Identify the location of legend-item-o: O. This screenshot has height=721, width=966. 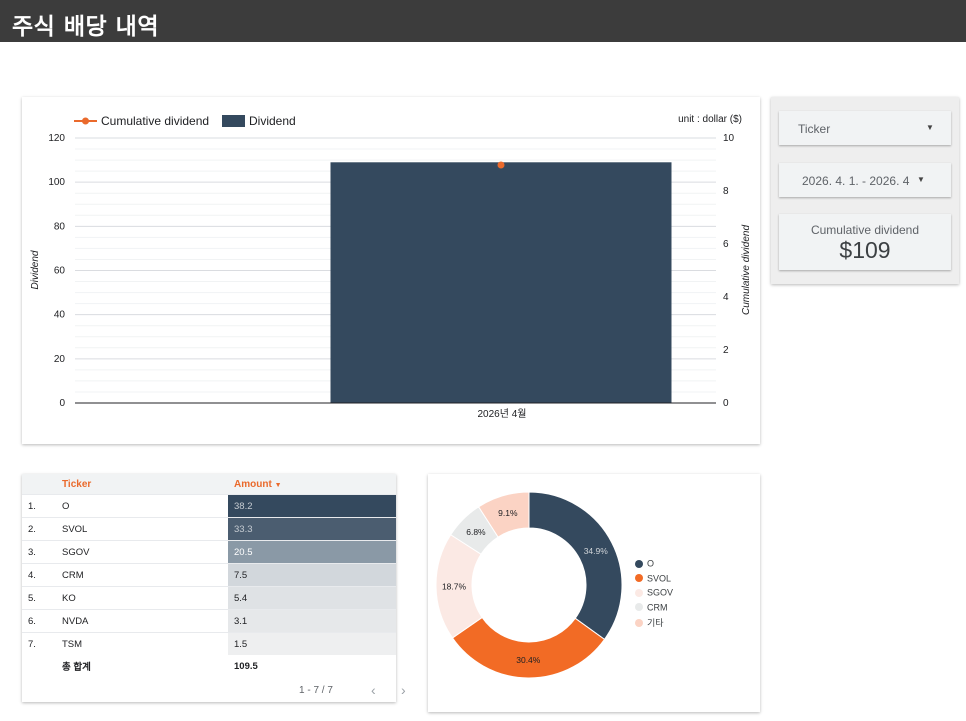
(644, 563).